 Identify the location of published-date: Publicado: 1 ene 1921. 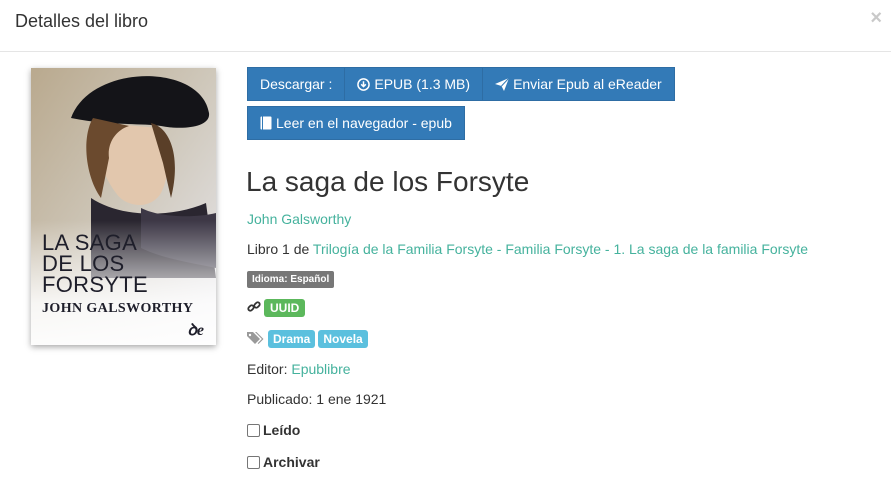
(317, 399).